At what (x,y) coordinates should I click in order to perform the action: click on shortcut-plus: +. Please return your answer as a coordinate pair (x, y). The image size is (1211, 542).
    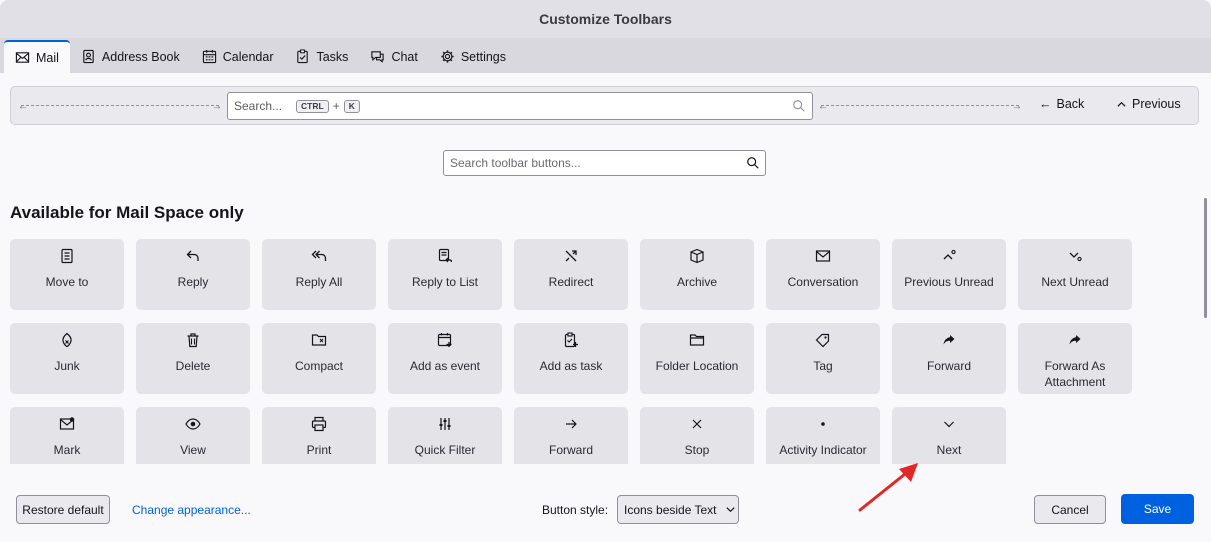
    Looking at the image, I should click on (336, 106).